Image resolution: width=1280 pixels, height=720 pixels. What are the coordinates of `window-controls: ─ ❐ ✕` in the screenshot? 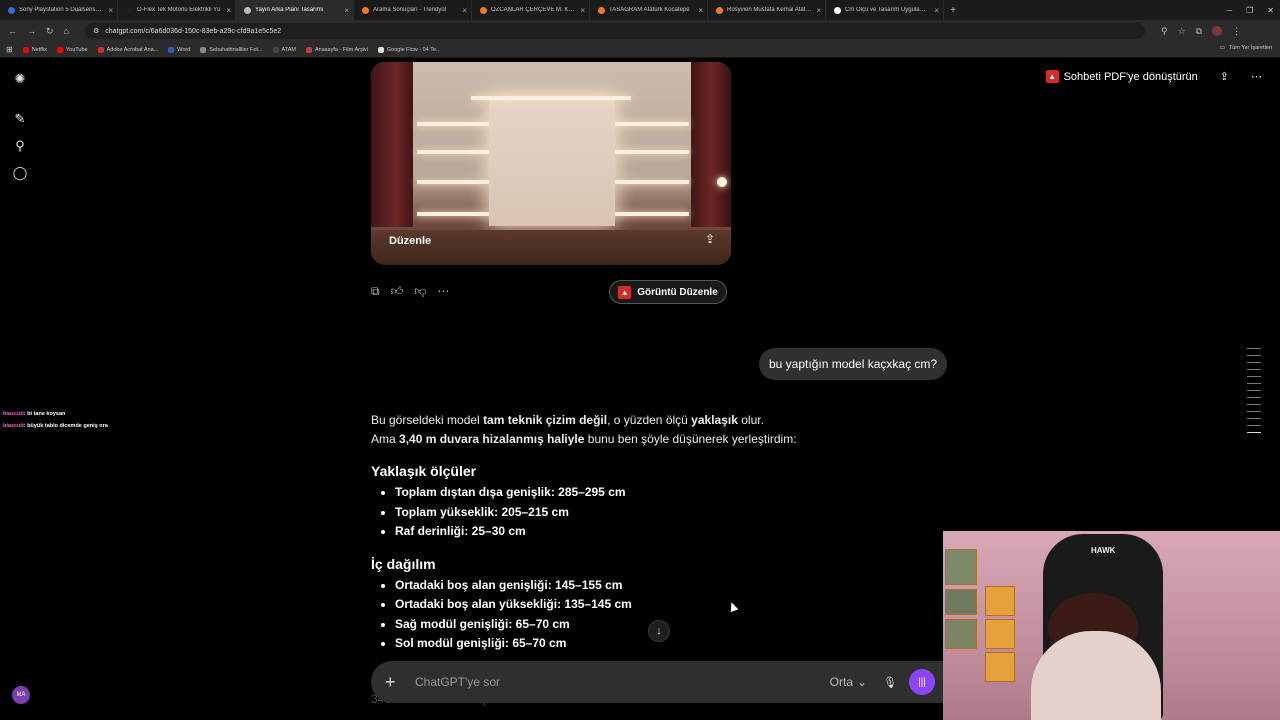 It's located at (1250, 10).